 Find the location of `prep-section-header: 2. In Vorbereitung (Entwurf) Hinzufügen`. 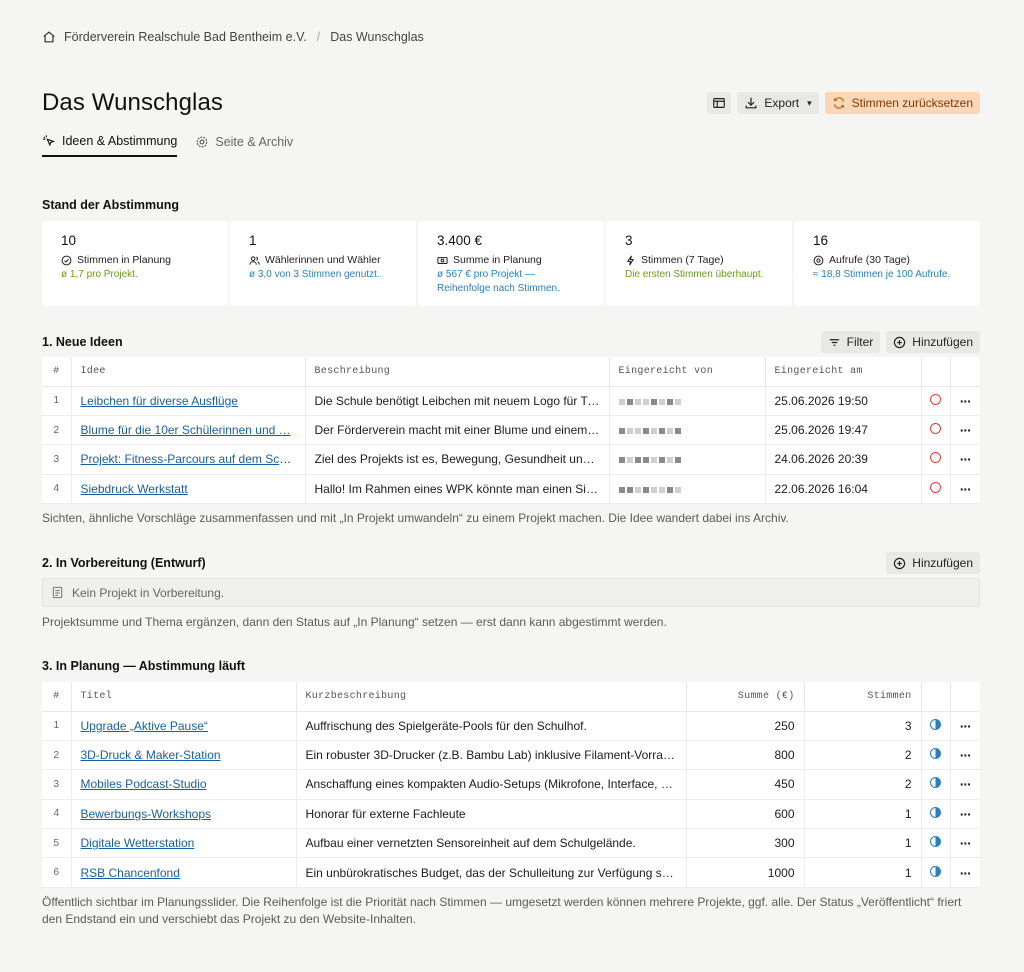

prep-section-header: 2. In Vorbereitung (Entwurf) Hinzufügen is located at coordinates (511, 563).